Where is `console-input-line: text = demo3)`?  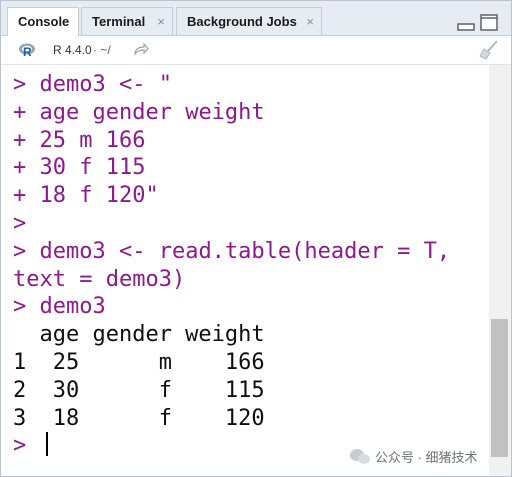
console-input-line: text = demo3) is located at coordinates (251, 280).